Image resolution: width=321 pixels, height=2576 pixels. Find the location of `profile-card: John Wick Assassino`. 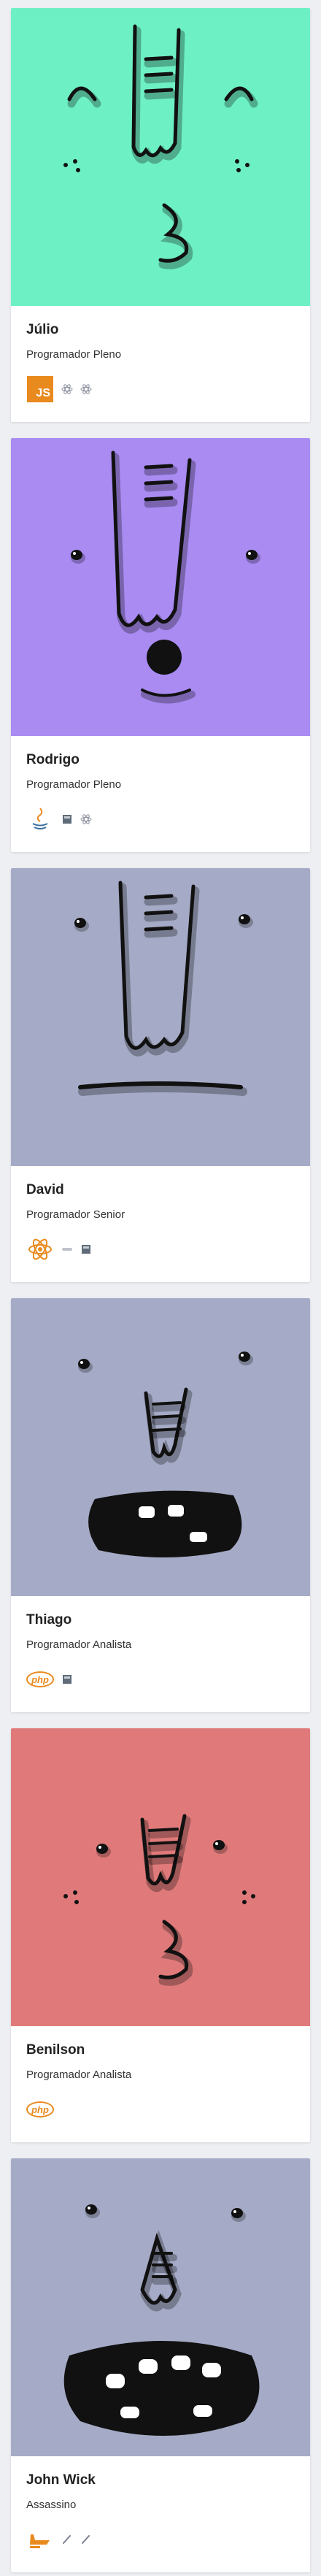

profile-card: John Wick Assassino is located at coordinates (160, 2365).